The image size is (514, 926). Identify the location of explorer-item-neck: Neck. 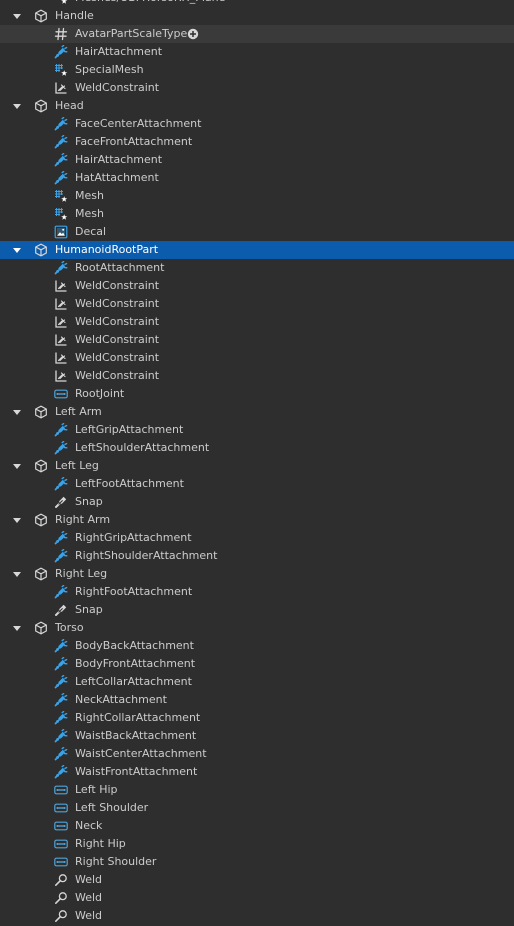
(257, 826).